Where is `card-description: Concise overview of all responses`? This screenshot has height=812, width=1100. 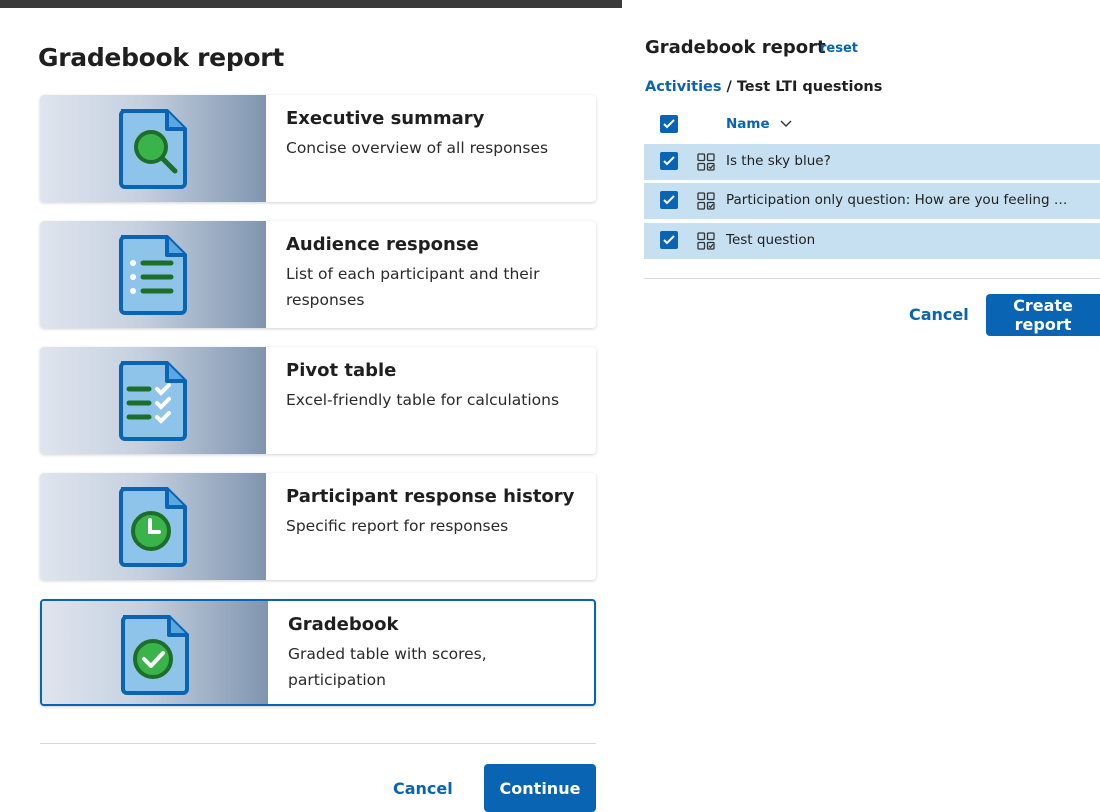 card-description: Concise overview of all responses is located at coordinates (417, 148).